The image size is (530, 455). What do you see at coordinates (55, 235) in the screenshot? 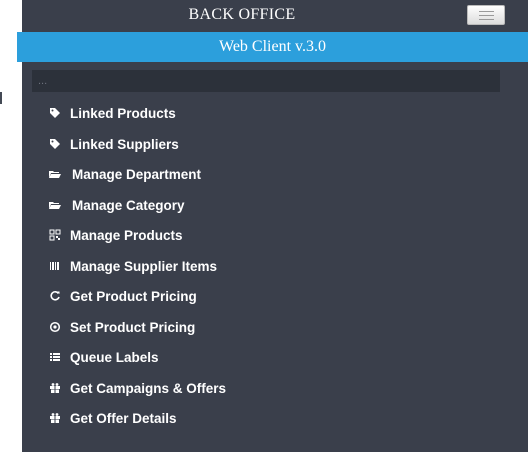
I see `qrcode-icon` at bounding box center [55, 235].